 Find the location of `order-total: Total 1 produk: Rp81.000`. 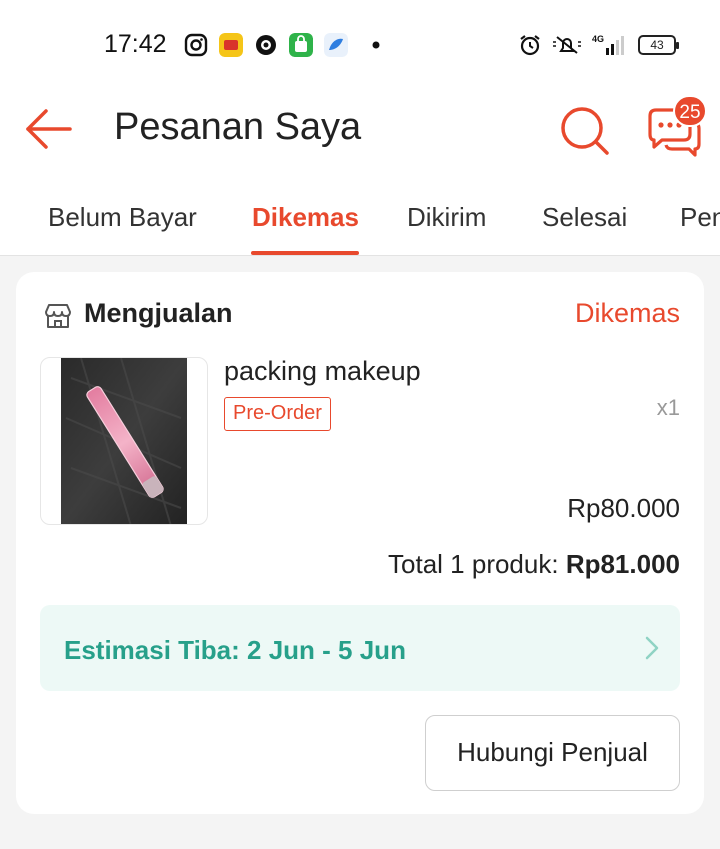

order-total: Total 1 produk: Rp81.000 is located at coordinates (534, 564).